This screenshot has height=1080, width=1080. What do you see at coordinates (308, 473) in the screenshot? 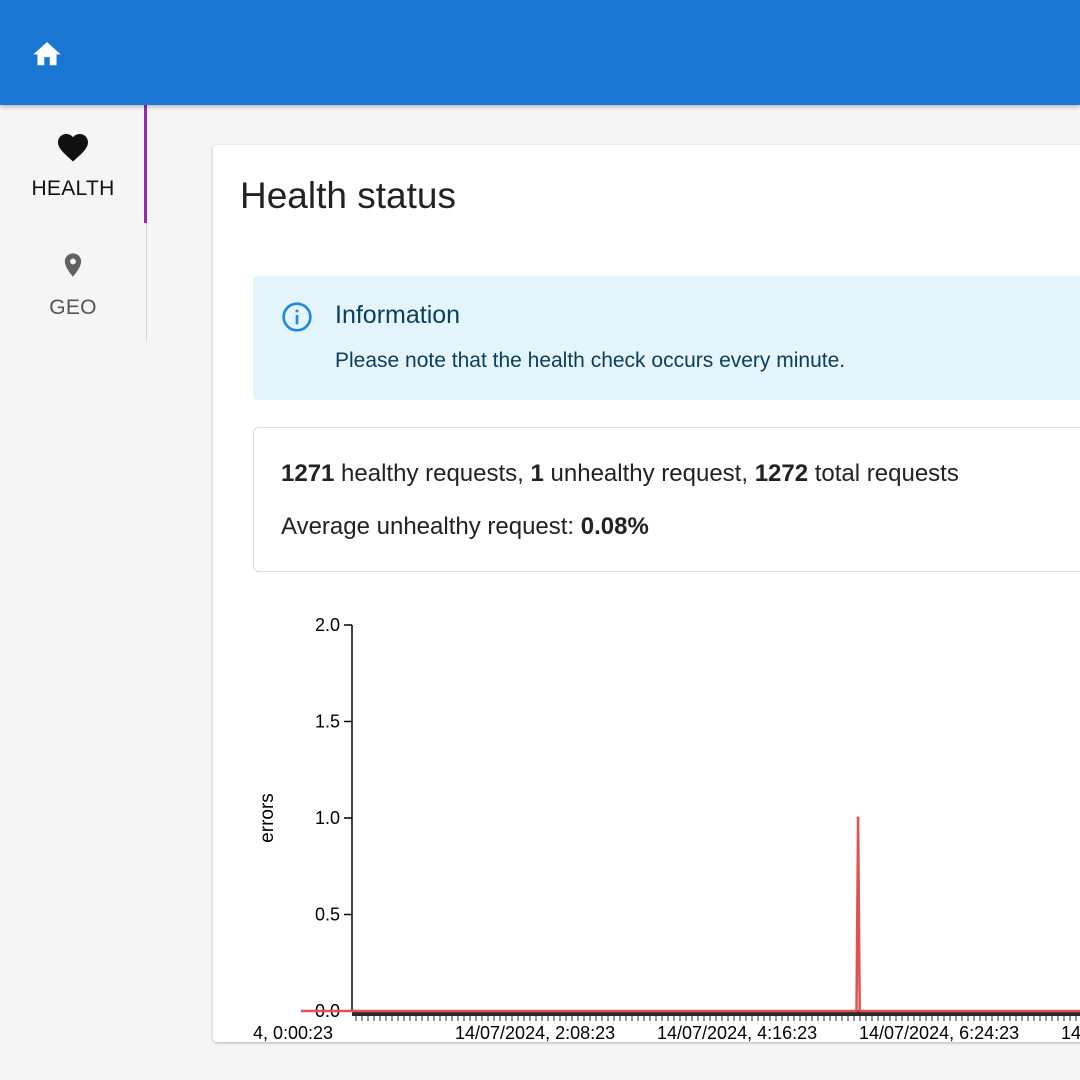
I see `healthy-count: 1271` at bounding box center [308, 473].